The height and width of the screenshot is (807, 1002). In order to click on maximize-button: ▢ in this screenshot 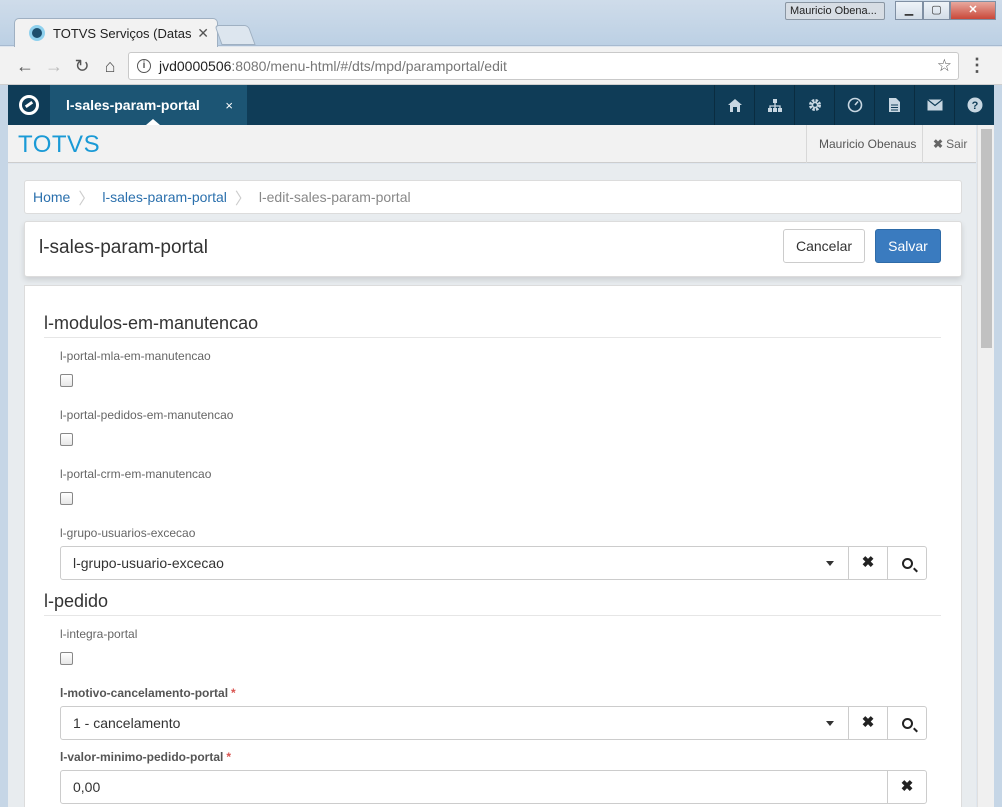, I will do `click(936, 10)`.